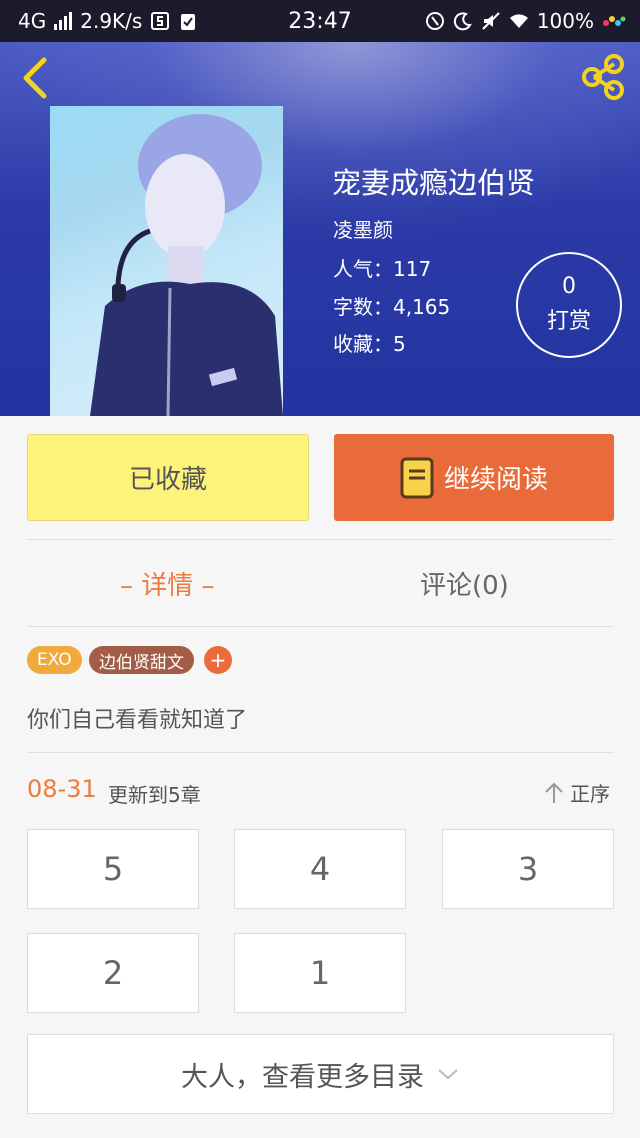 This screenshot has width=640, height=1138. I want to click on status-bar: 4G 2.9K/s 23:47 100%, so click(320, 21).